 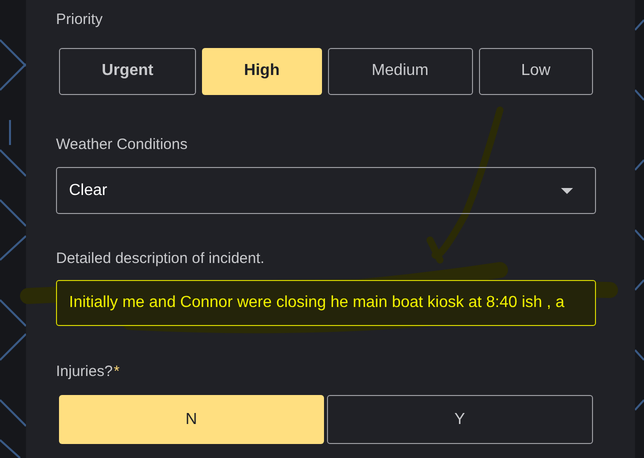 I want to click on injury-option: Y, so click(x=459, y=419).